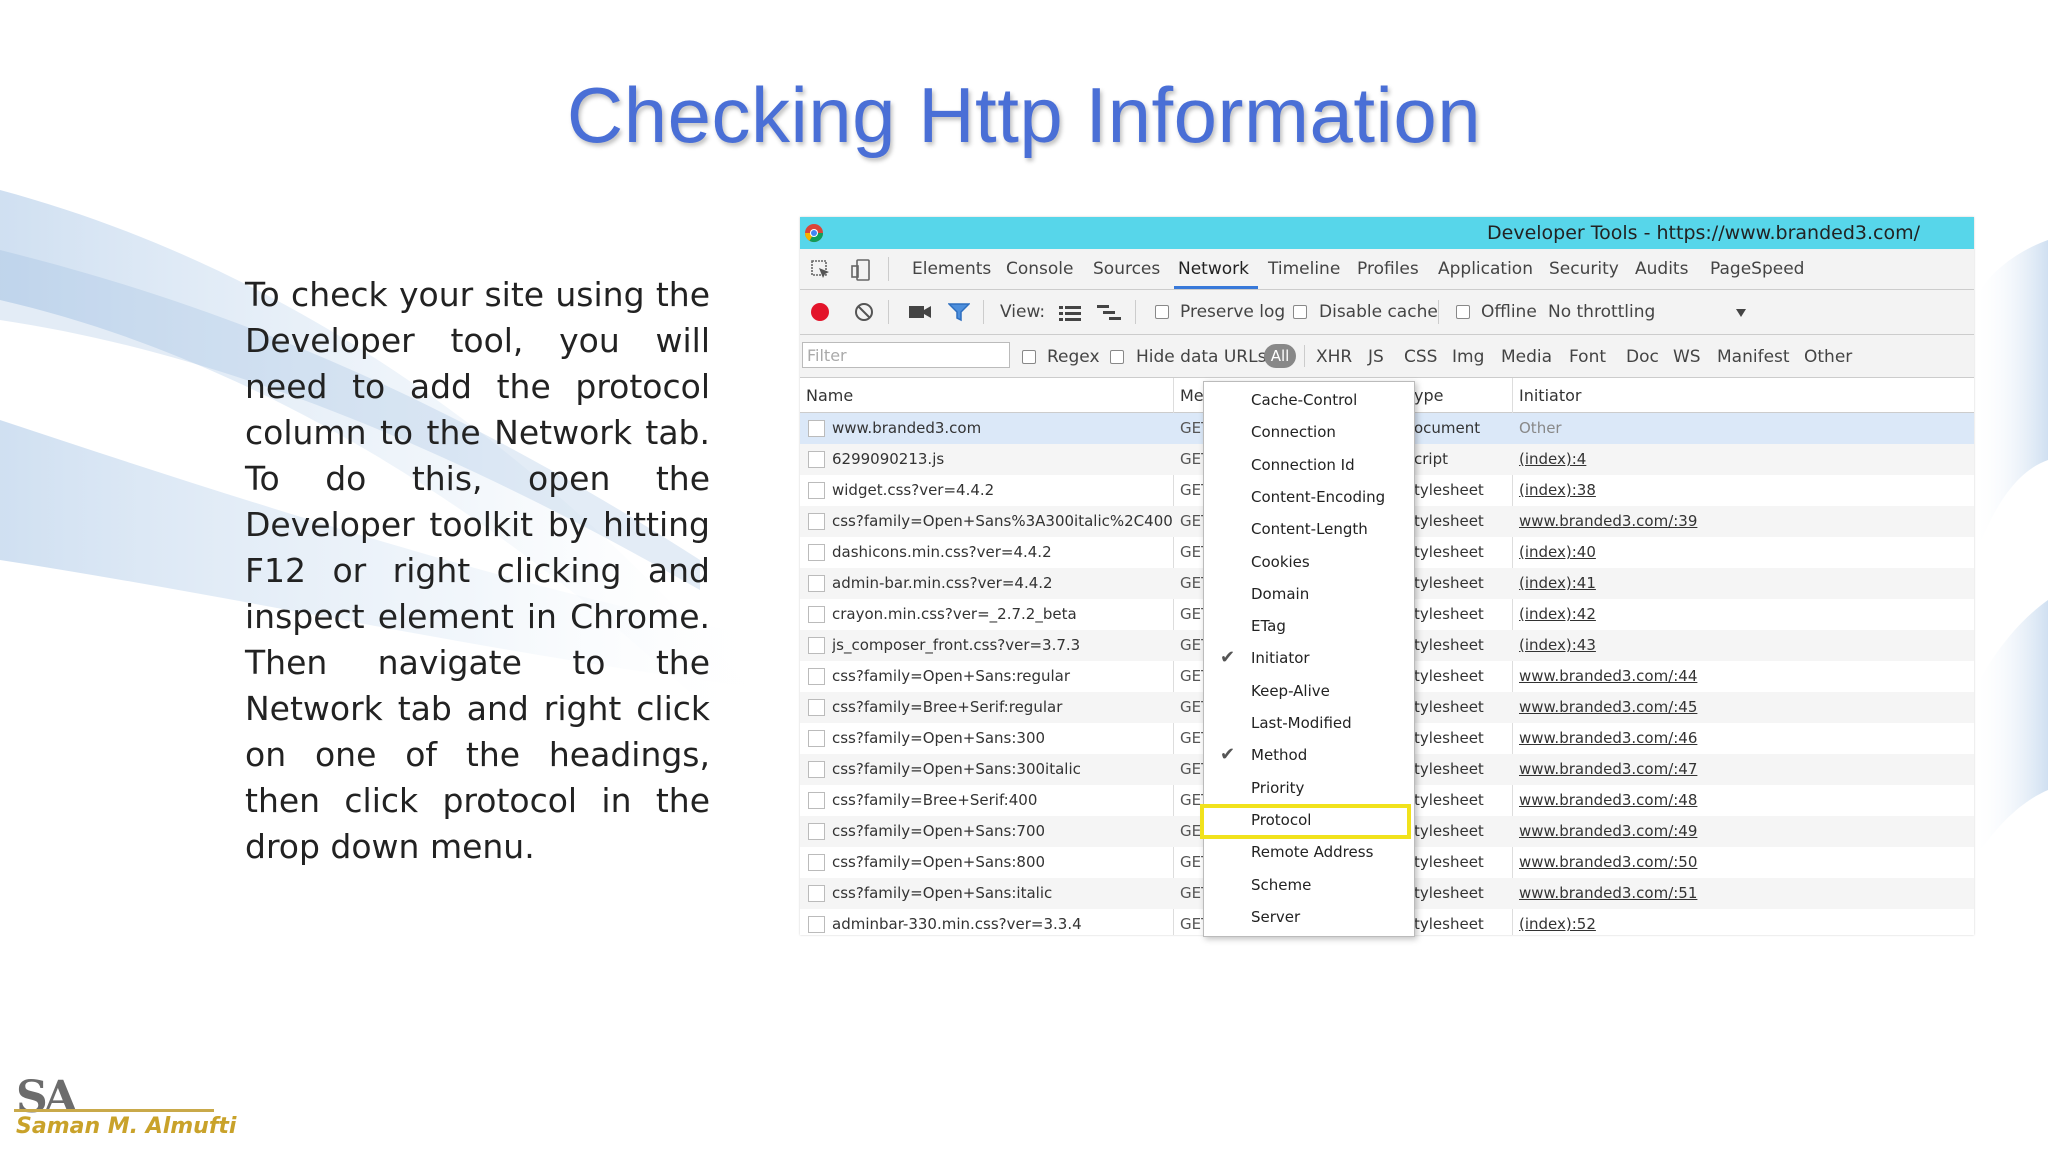 The height and width of the screenshot is (1152, 2048). I want to click on filter-type-js: JS, so click(1376, 357).